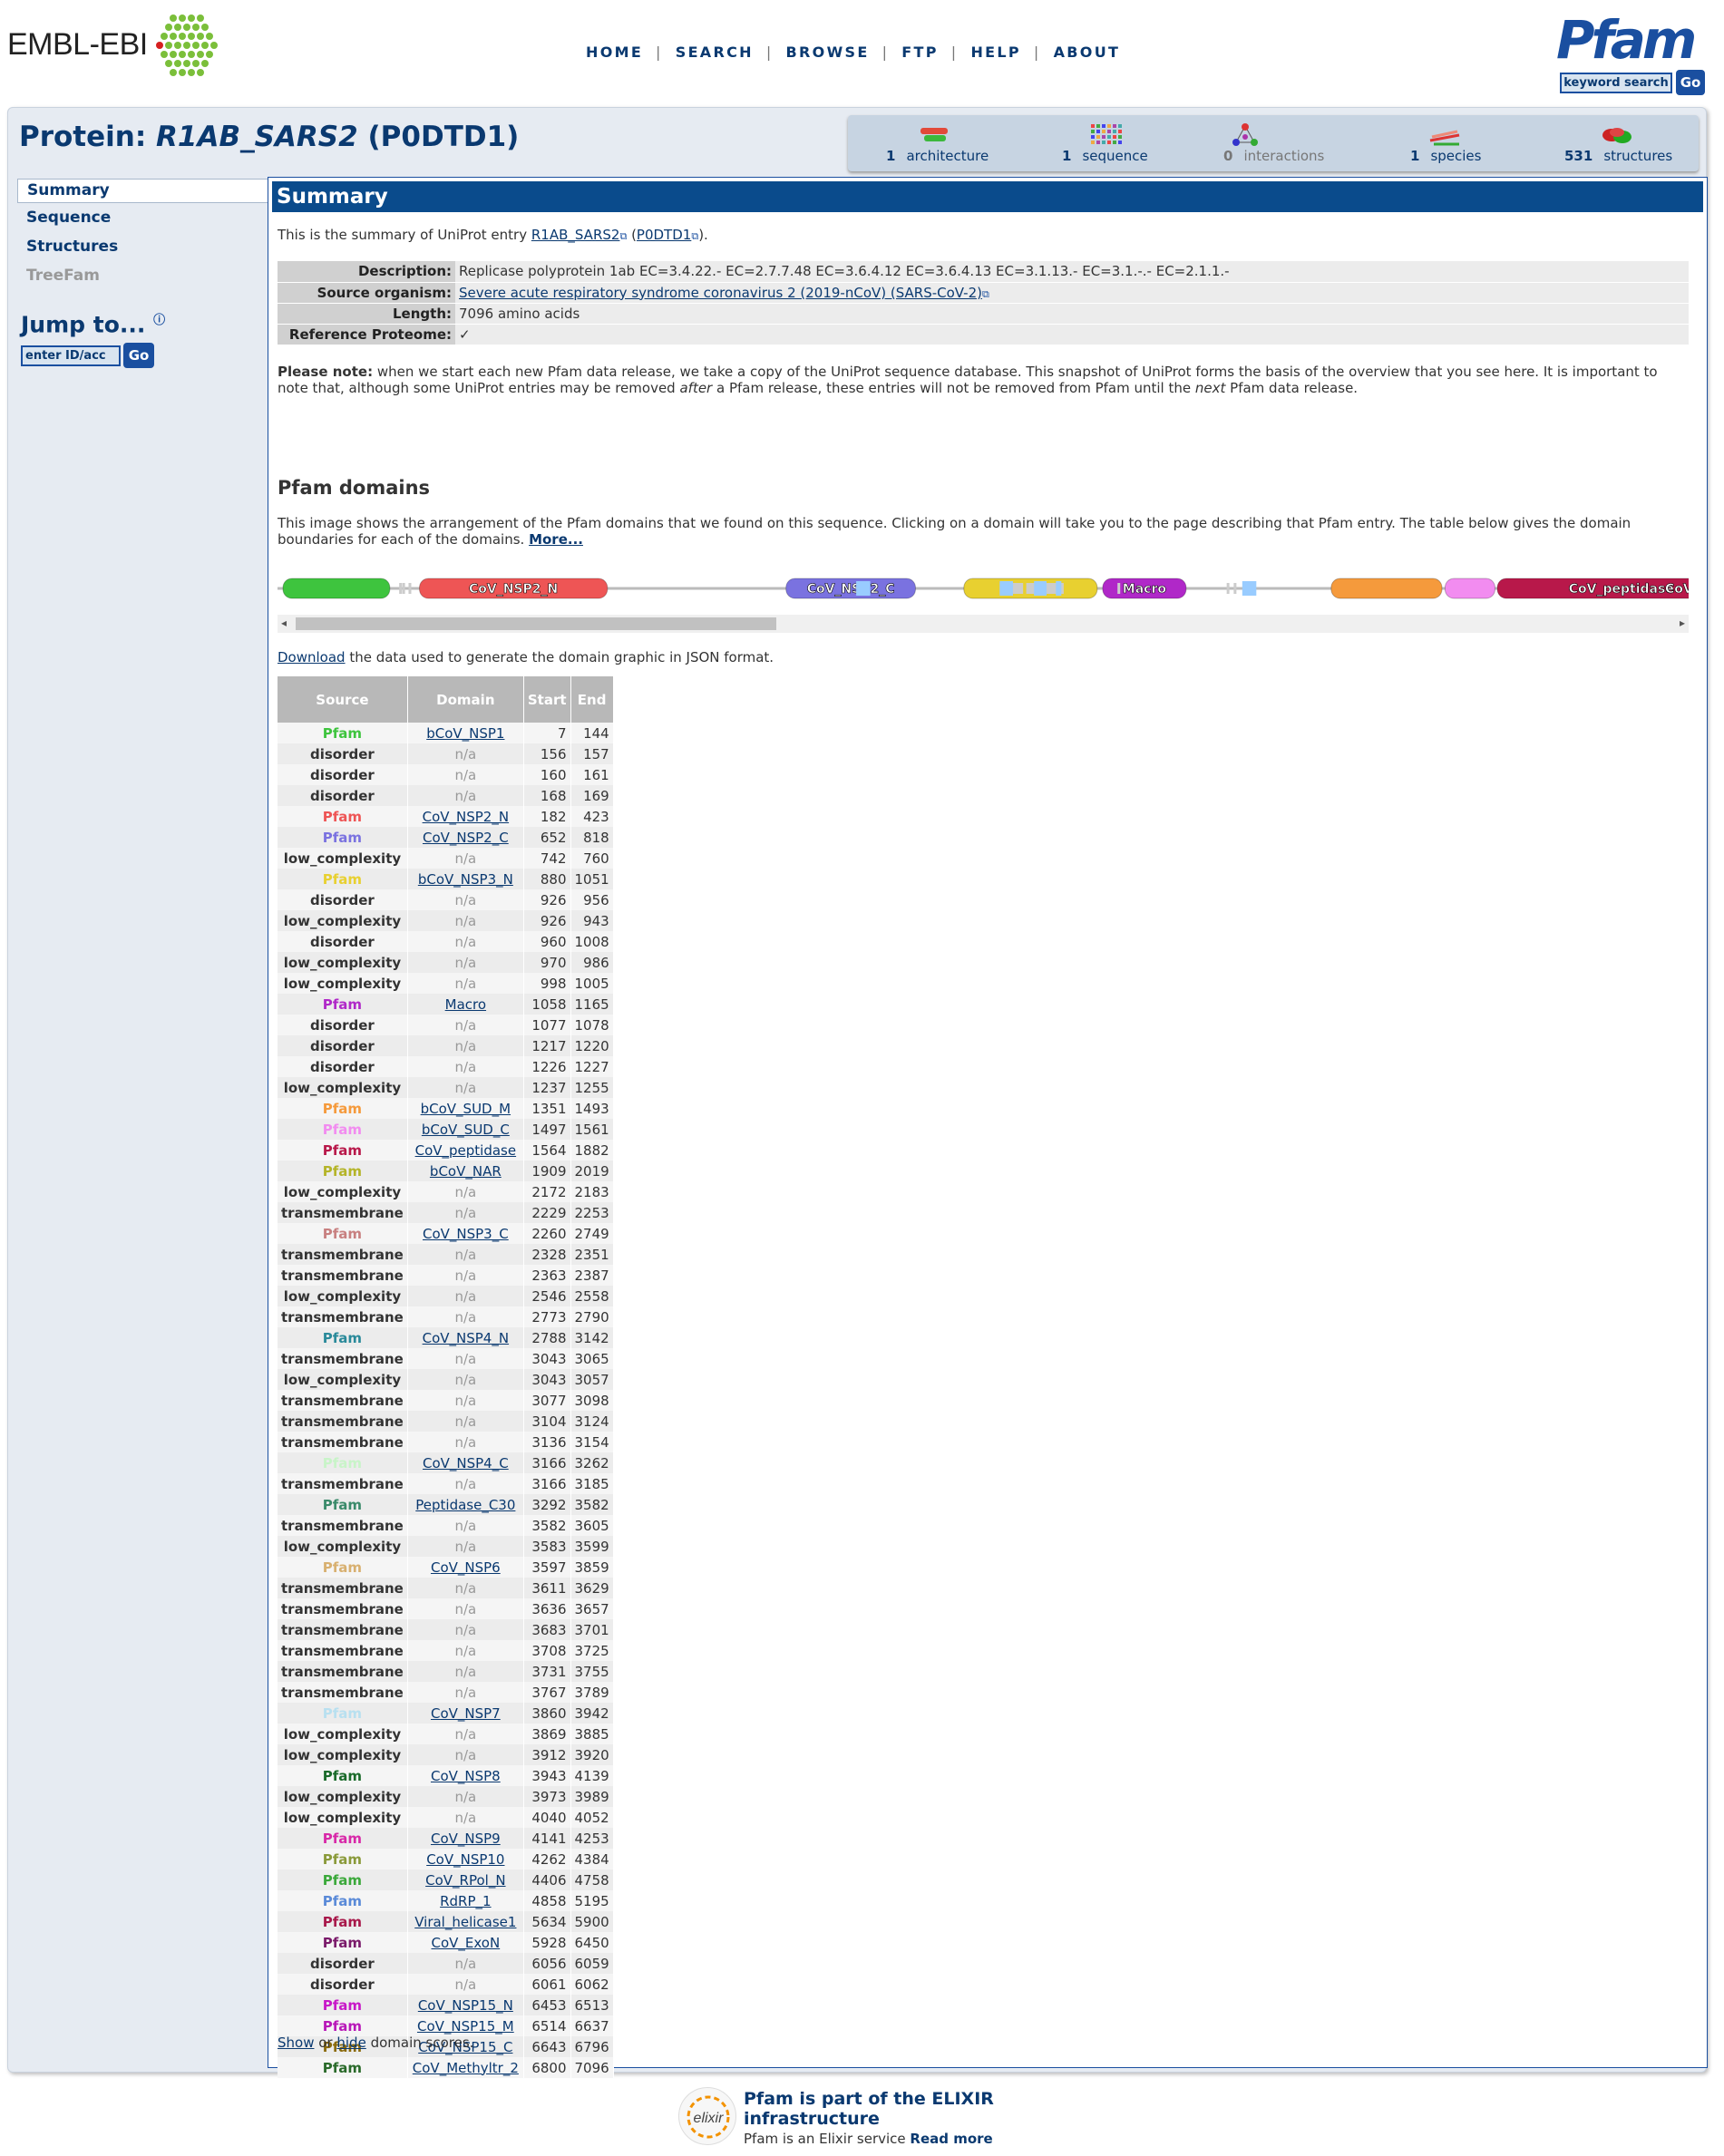  I want to click on sequence-link: 1 sequence, so click(1105, 156).